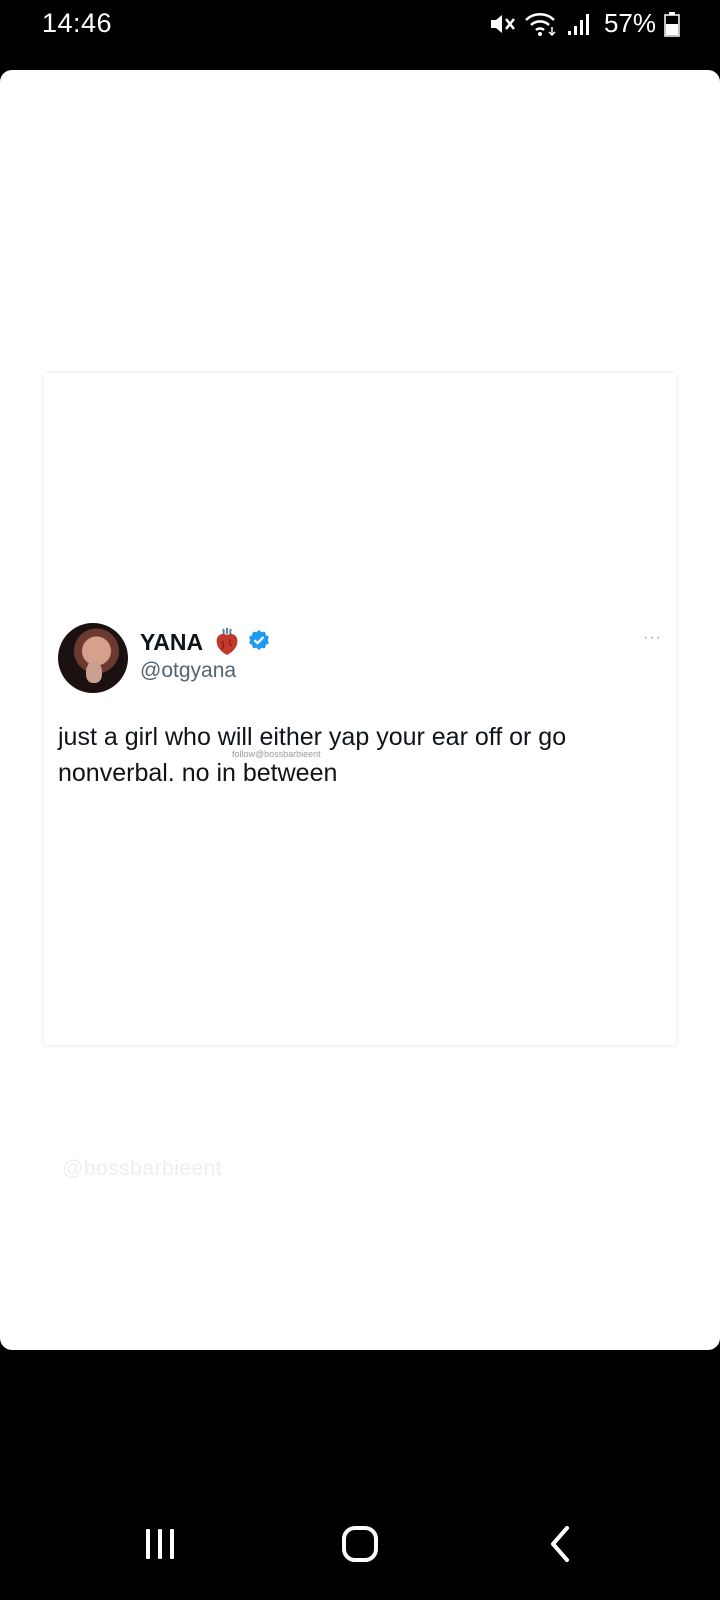 The width and height of the screenshot is (720, 1600). I want to click on mute-icon, so click(502, 24).